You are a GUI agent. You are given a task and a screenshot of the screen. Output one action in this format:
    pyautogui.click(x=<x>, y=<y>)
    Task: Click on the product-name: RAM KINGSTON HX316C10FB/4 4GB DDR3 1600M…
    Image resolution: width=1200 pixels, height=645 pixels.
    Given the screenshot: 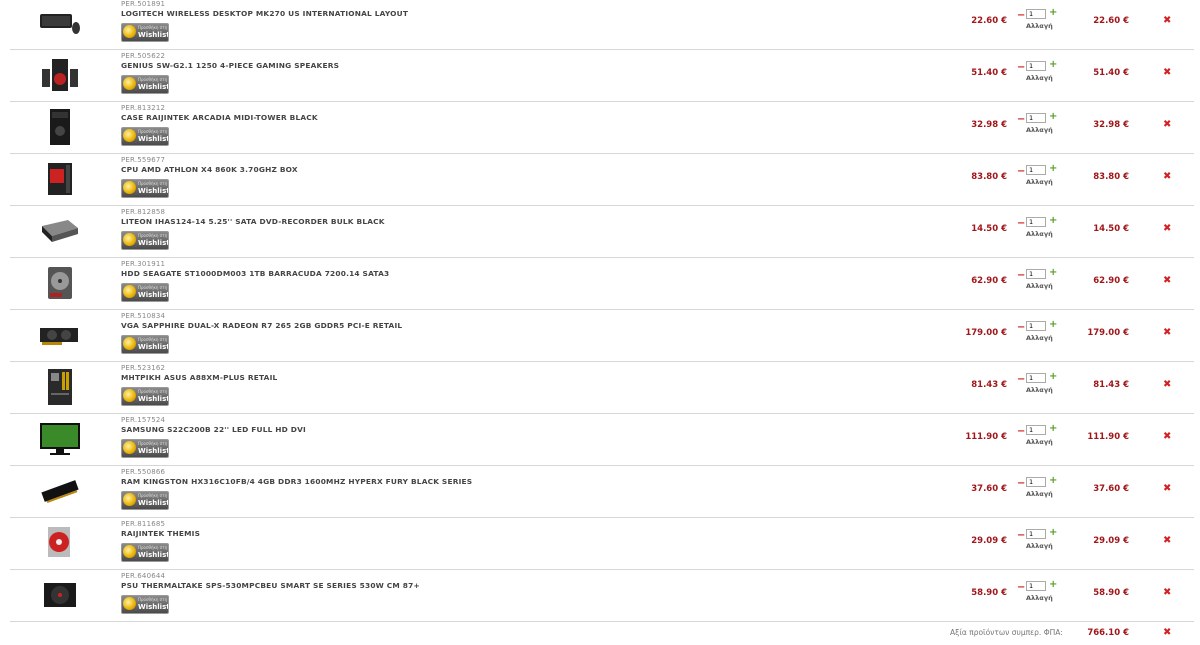 What is the action you would take?
    pyautogui.click(x=296, y=481)
    